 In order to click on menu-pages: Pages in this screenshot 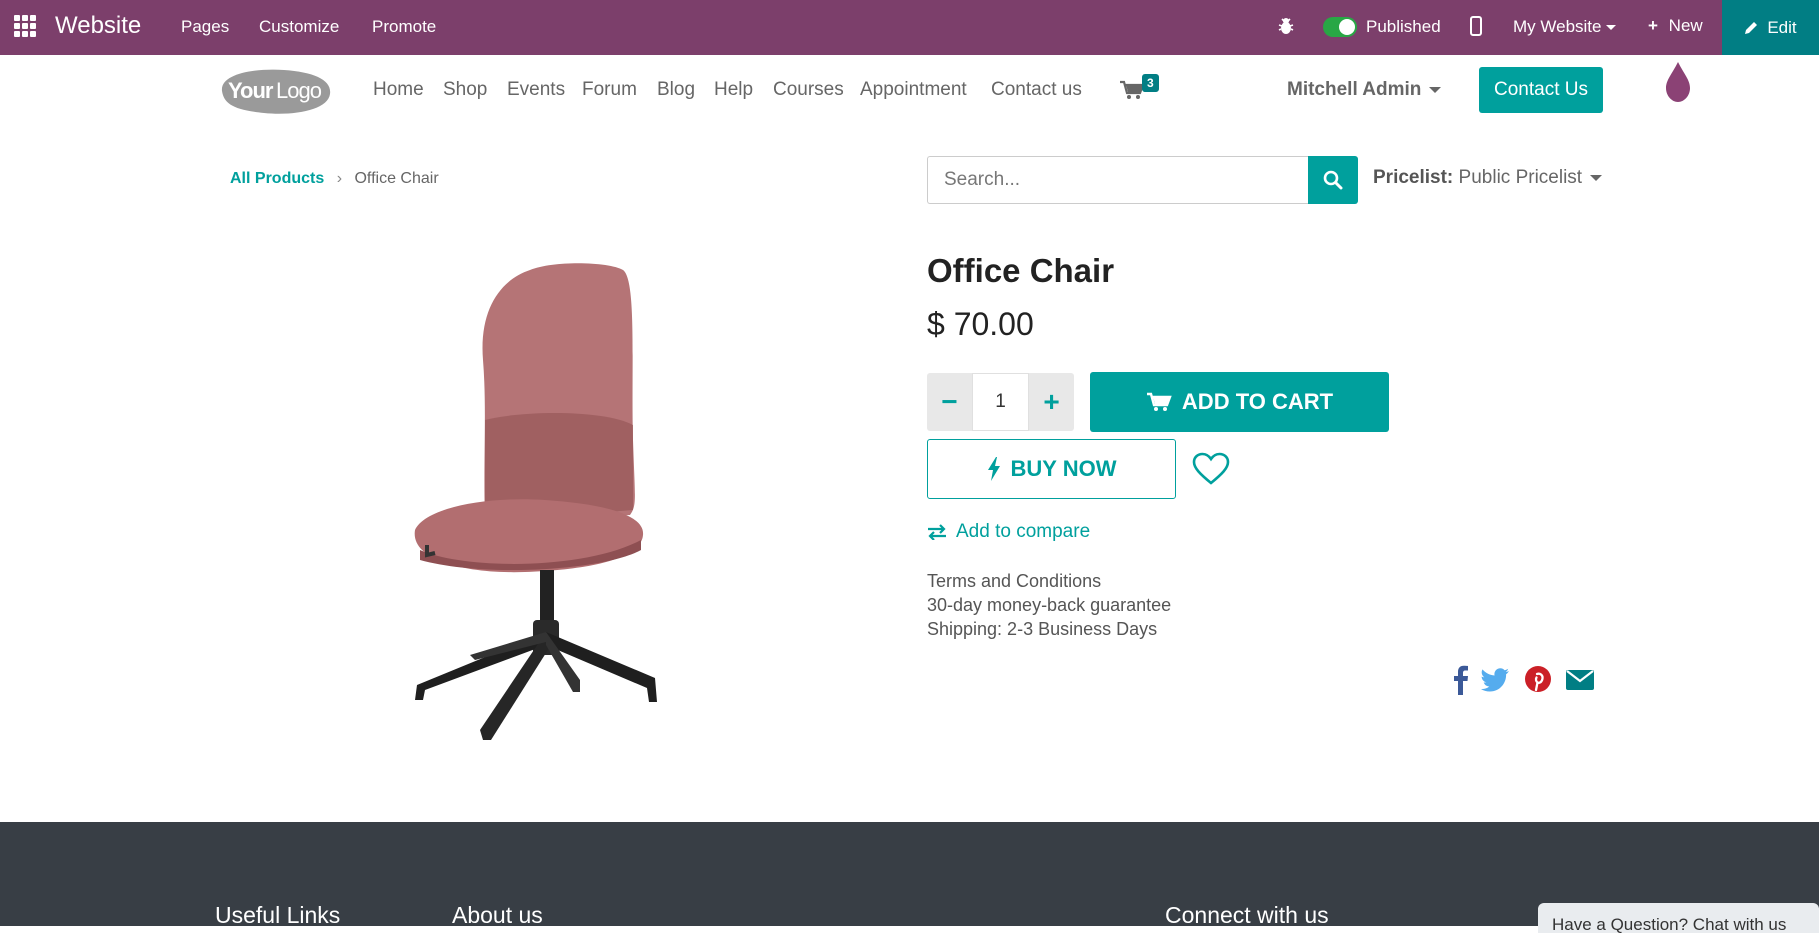, I will do `click(205, 27)`.